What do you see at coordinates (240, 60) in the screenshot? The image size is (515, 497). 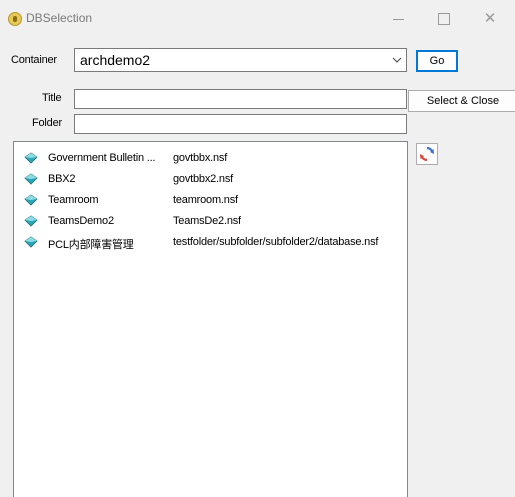 I see `container-combobox: archdemo2` at bounding box center [240, 60].